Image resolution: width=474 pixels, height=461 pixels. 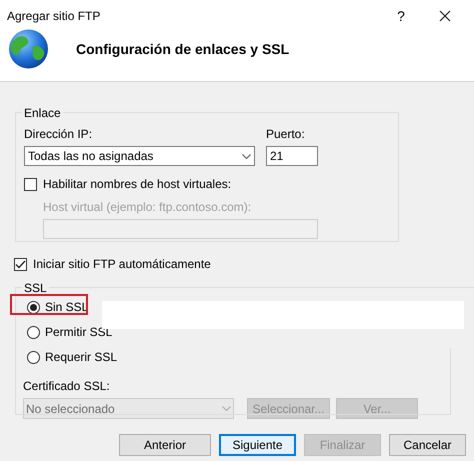 What do you see at coordinates (292, 156) in the screenshot?
I see `port-field: 21` at bounding box center [292, 156].